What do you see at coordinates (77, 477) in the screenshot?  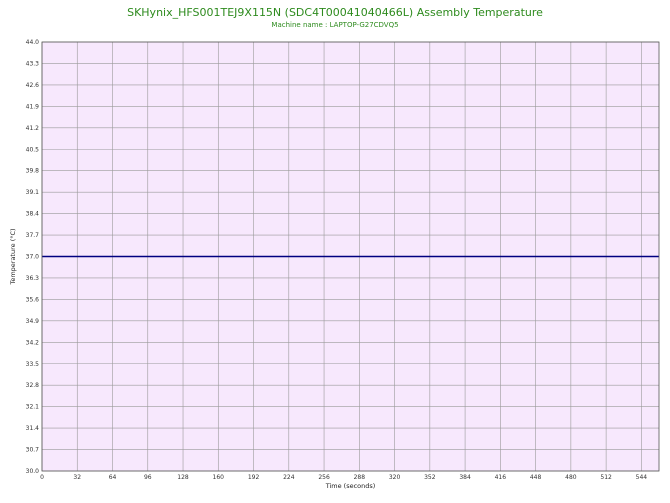 I see `x-tick-label: 32` at bounding box center [77, 477].